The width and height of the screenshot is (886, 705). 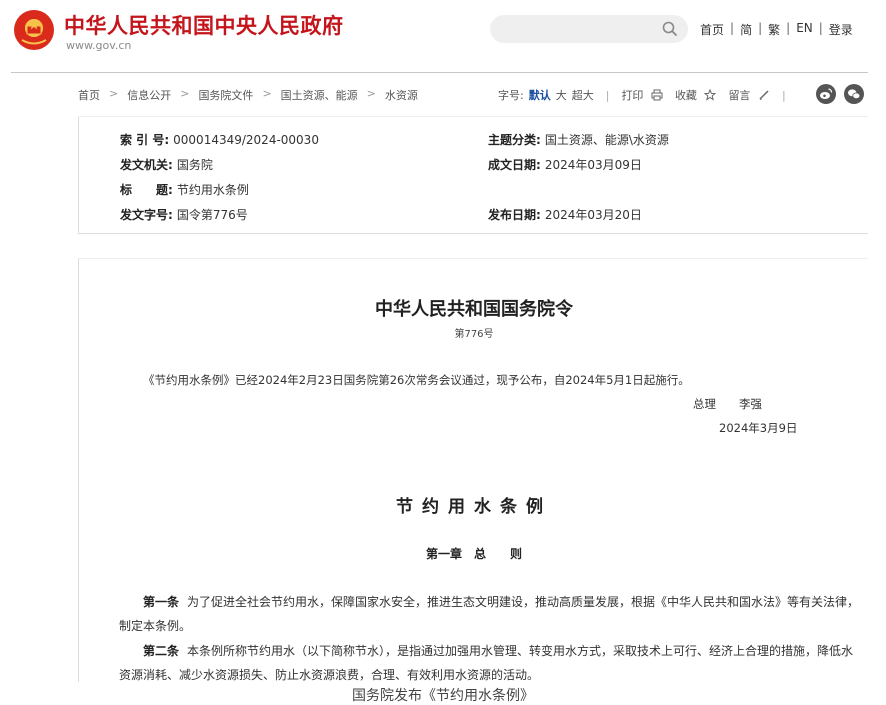 I want to click on signer-name: 李强, so click(x=750, y=404).